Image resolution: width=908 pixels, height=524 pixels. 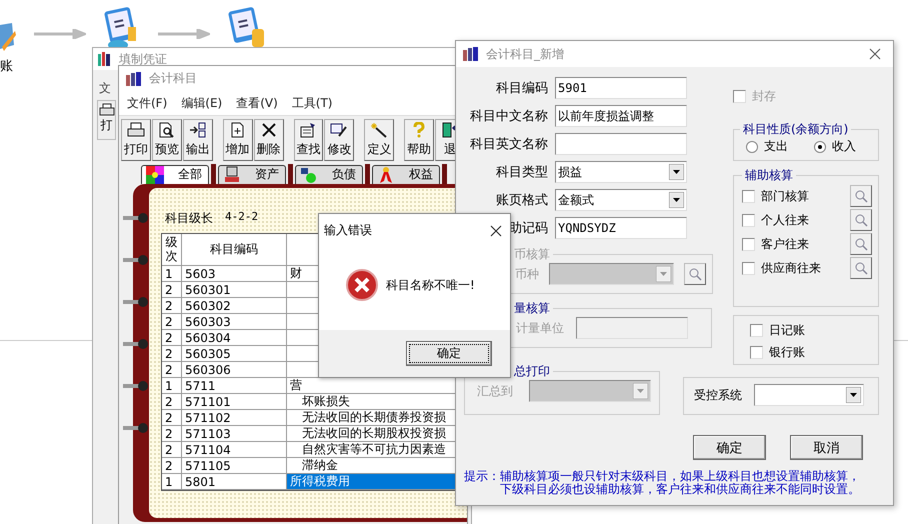 I want to click on ok-button: 确定, so click(x=449, y=353).